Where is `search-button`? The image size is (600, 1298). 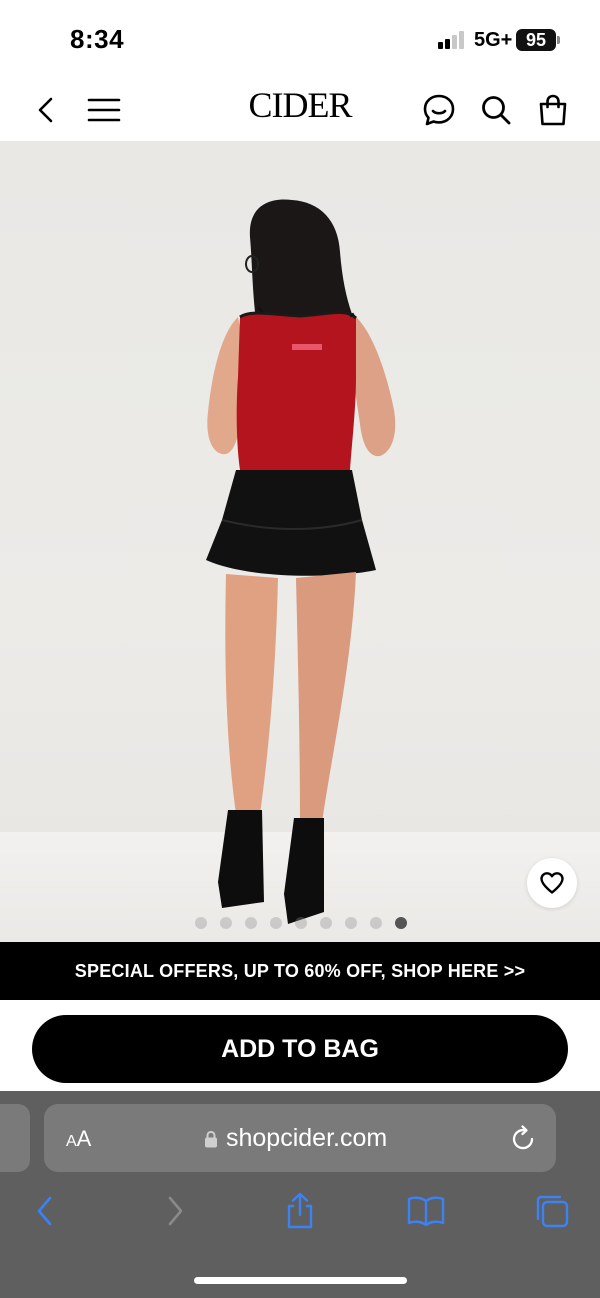 search-button is located at coordinates (496, 110).